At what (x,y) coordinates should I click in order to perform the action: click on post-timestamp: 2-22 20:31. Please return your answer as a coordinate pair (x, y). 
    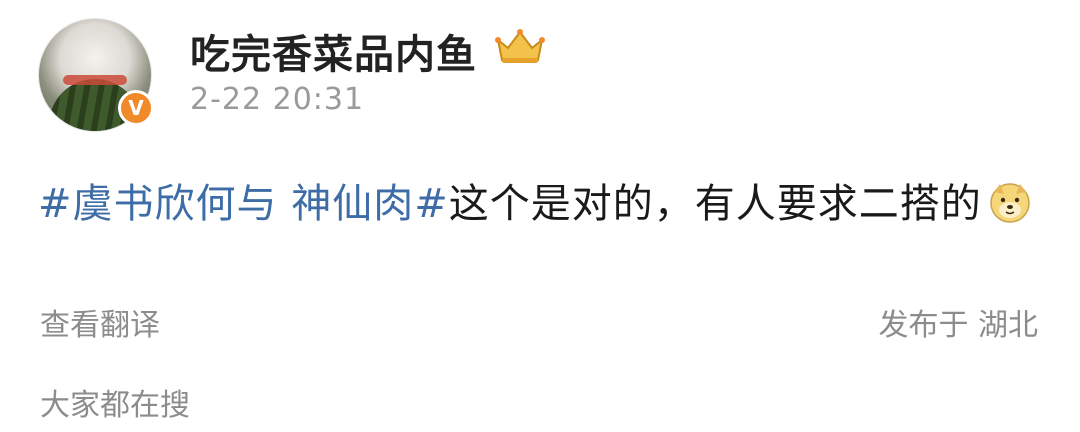
    Looking at the image, I should click on (277, 99).